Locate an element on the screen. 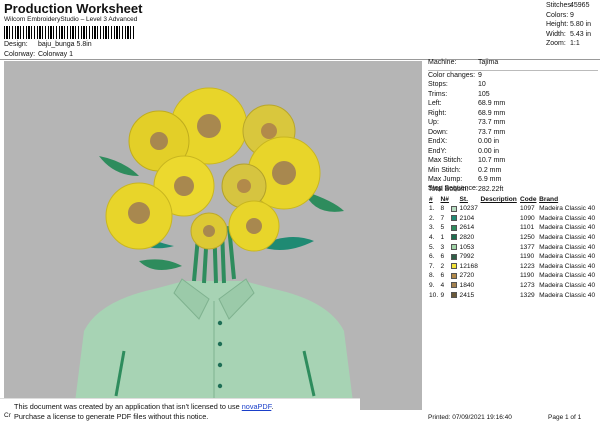  info-label: Min Stitch: is located at coordinates (444, 170).